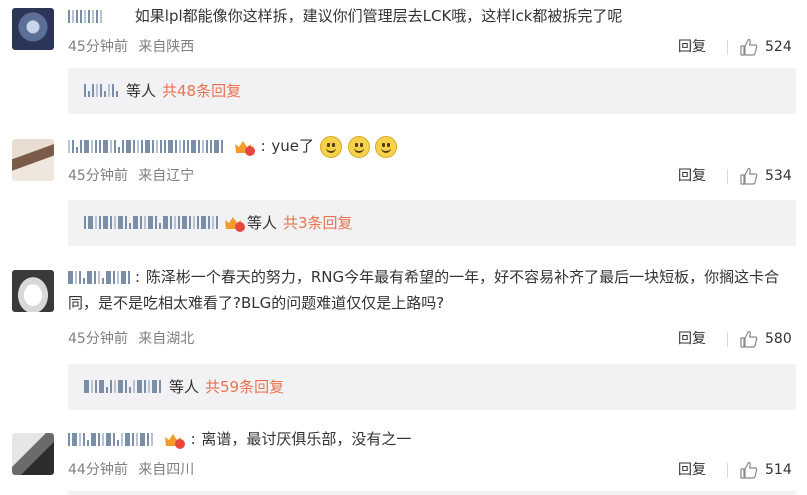 Image resolution: width=807 pixels, height=495 pixels. Describe the element at coordinates (166, 339) in the screenshot. I see `comment-location: 来自湖北` at that location.